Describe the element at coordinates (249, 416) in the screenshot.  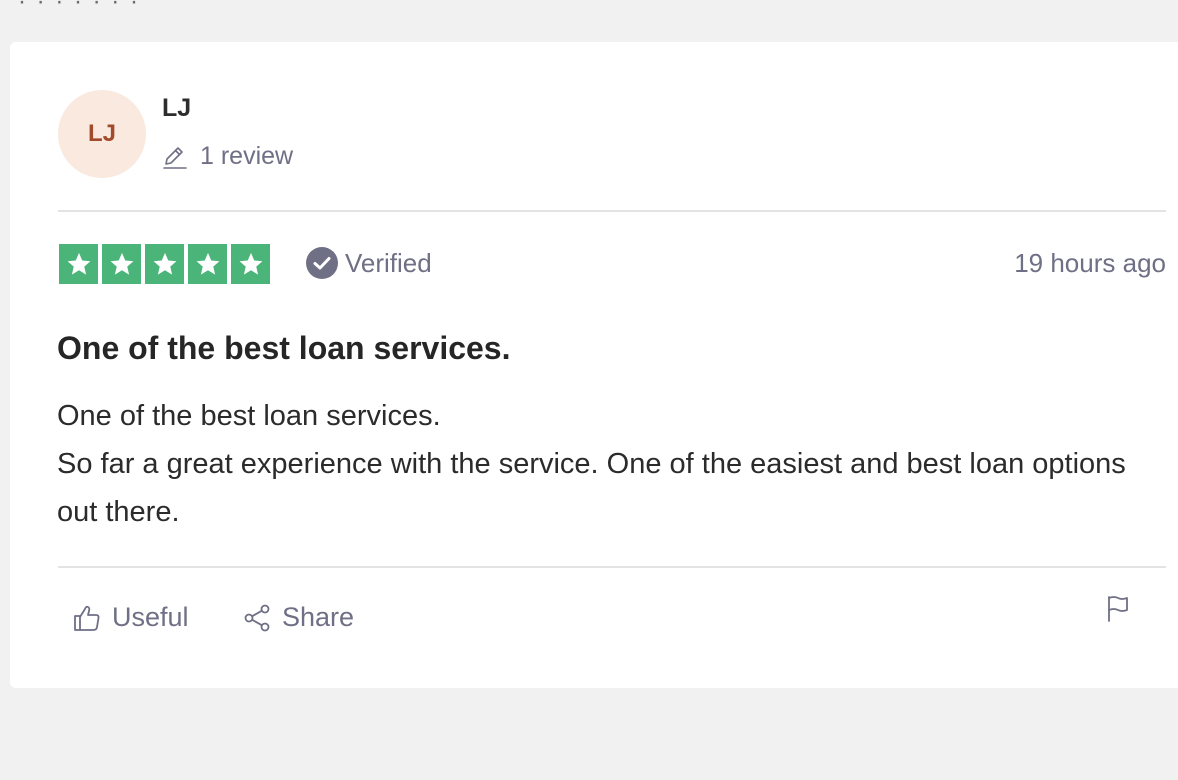
I see `review-text-line: One of the best loan services.` at that location.